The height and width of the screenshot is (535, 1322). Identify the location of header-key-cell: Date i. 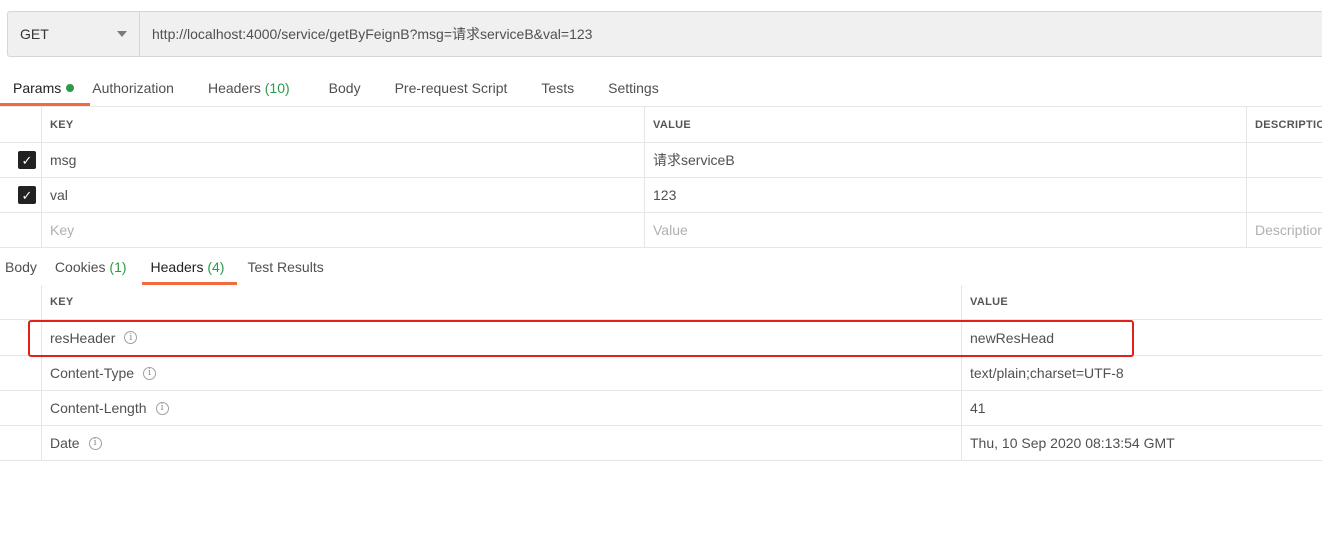
(502, 443).